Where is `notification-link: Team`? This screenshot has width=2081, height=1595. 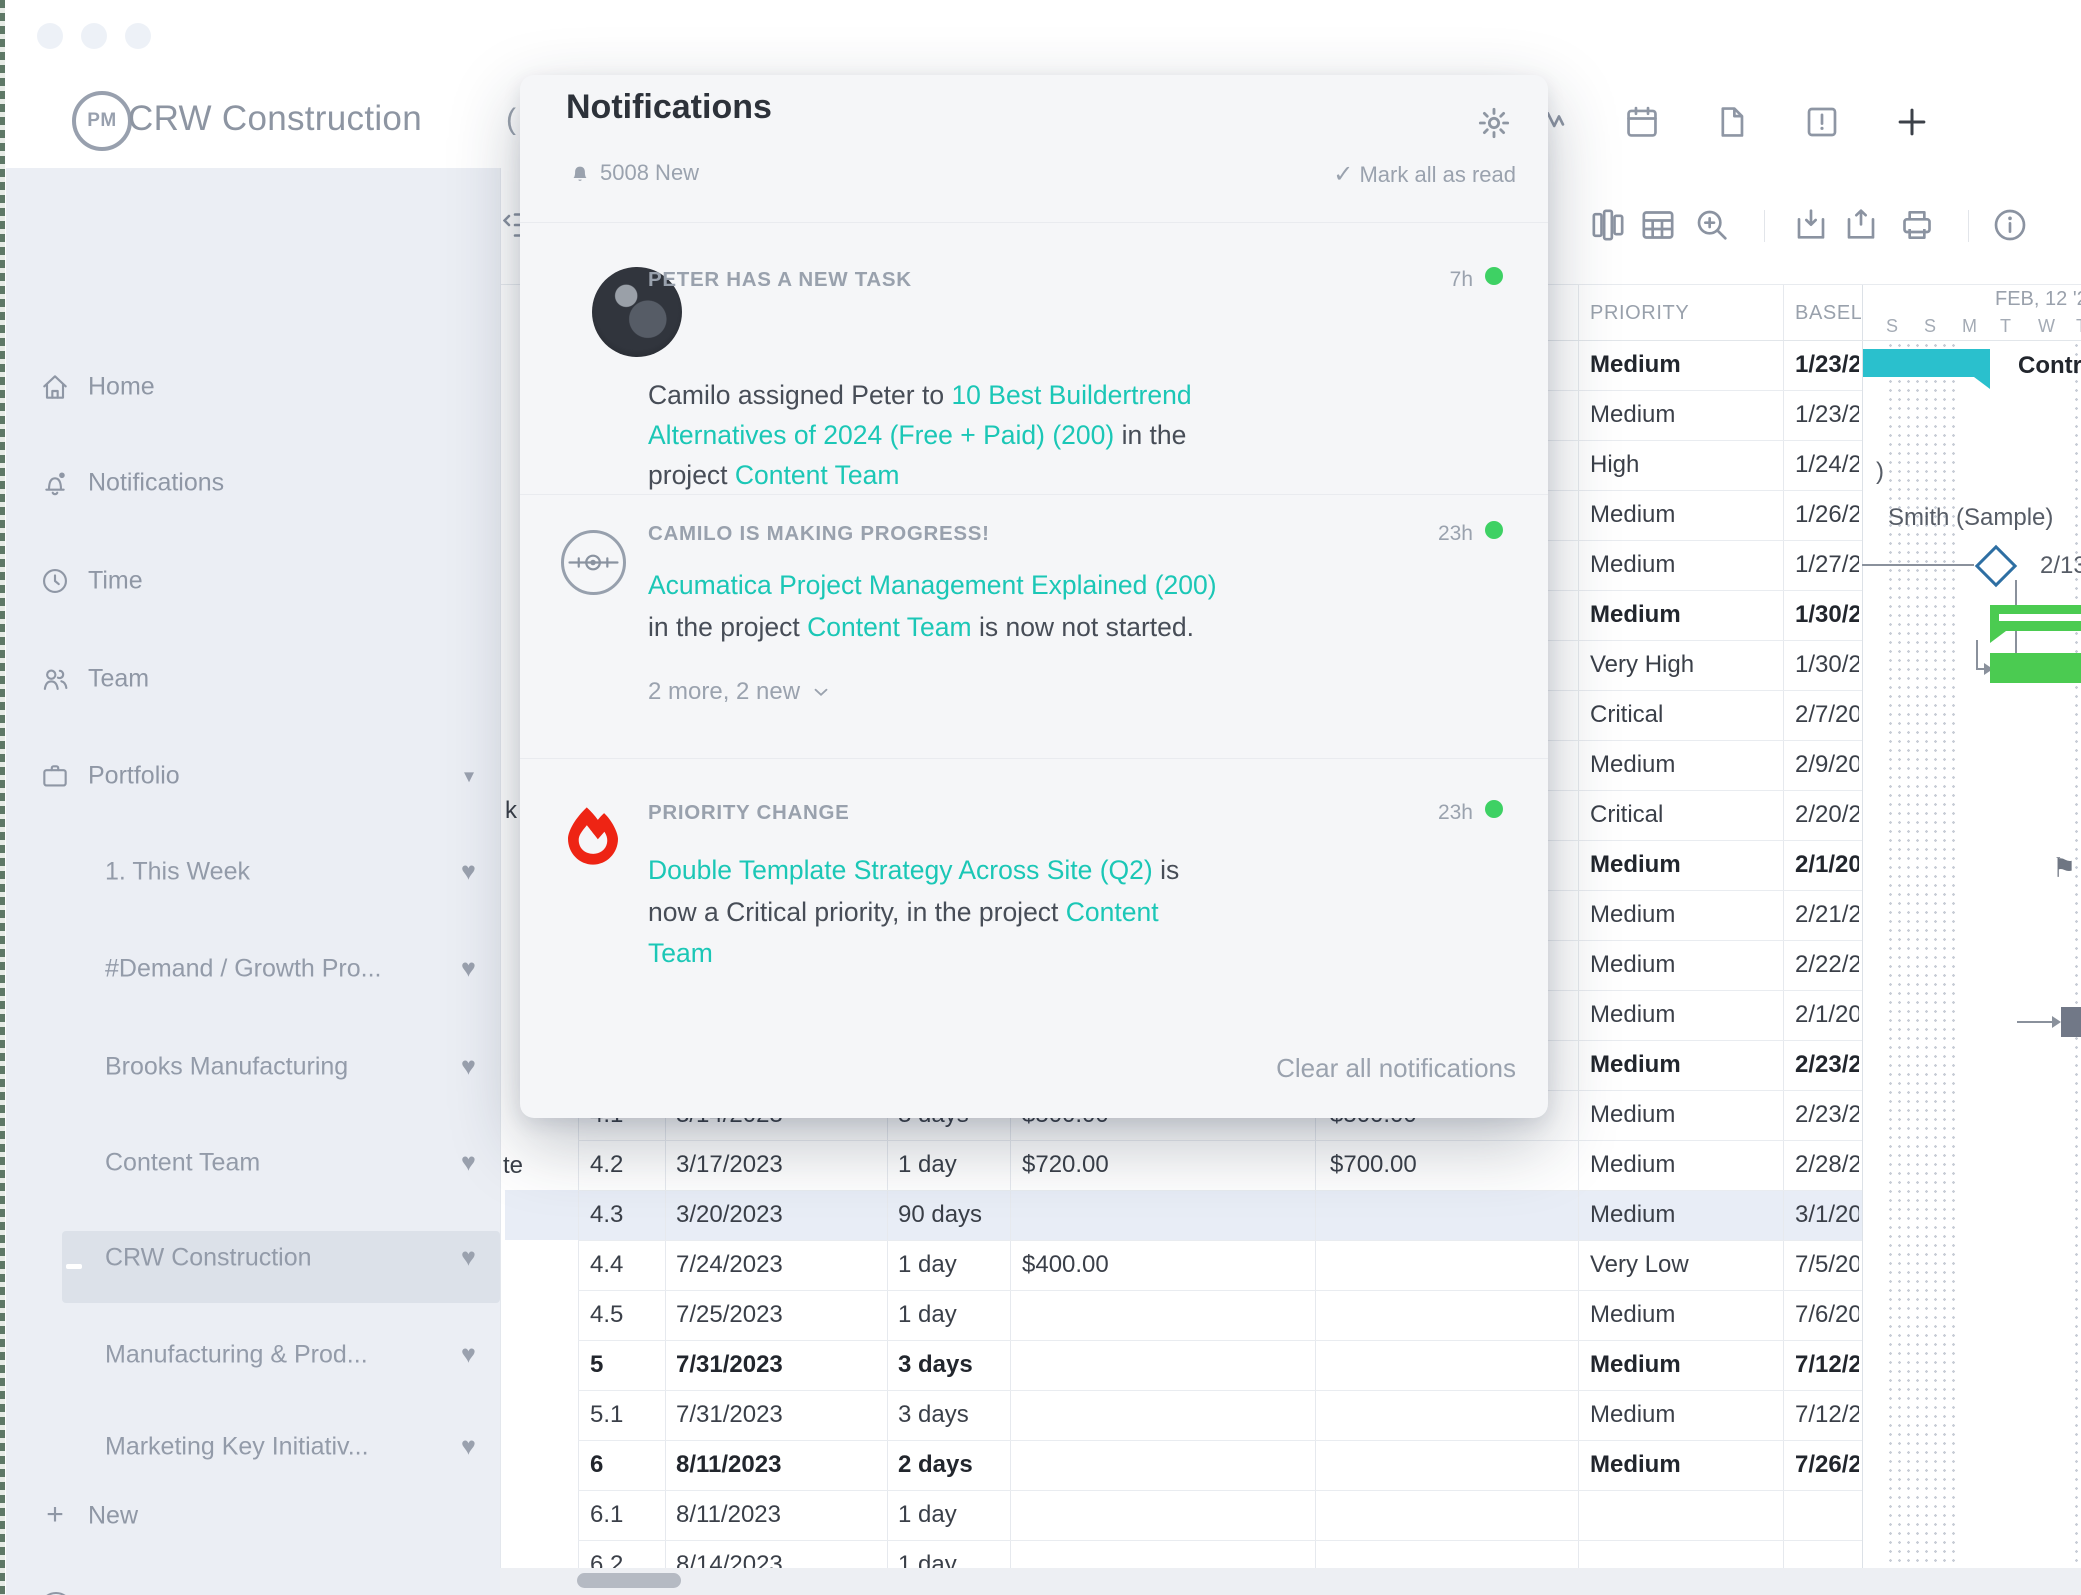 notification-link: Team is located at coordinates (680, 953).